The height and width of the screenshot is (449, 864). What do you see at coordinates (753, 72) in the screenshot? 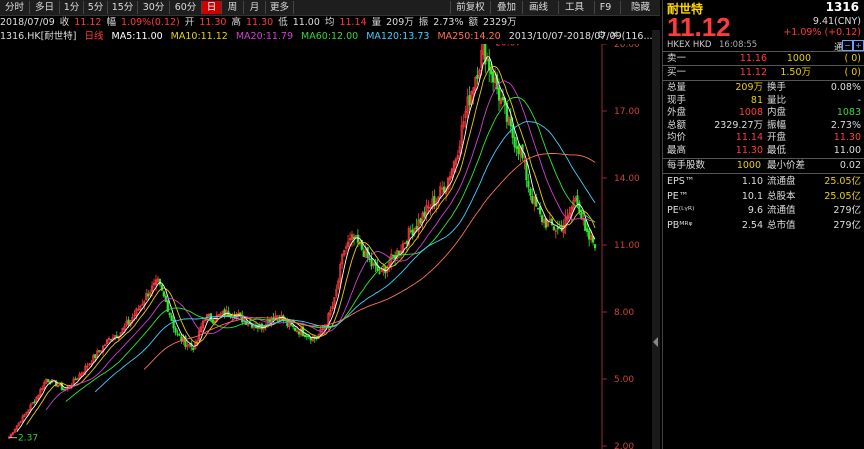
I see `bid-price: 11.12` at bounding box center [753, 72].